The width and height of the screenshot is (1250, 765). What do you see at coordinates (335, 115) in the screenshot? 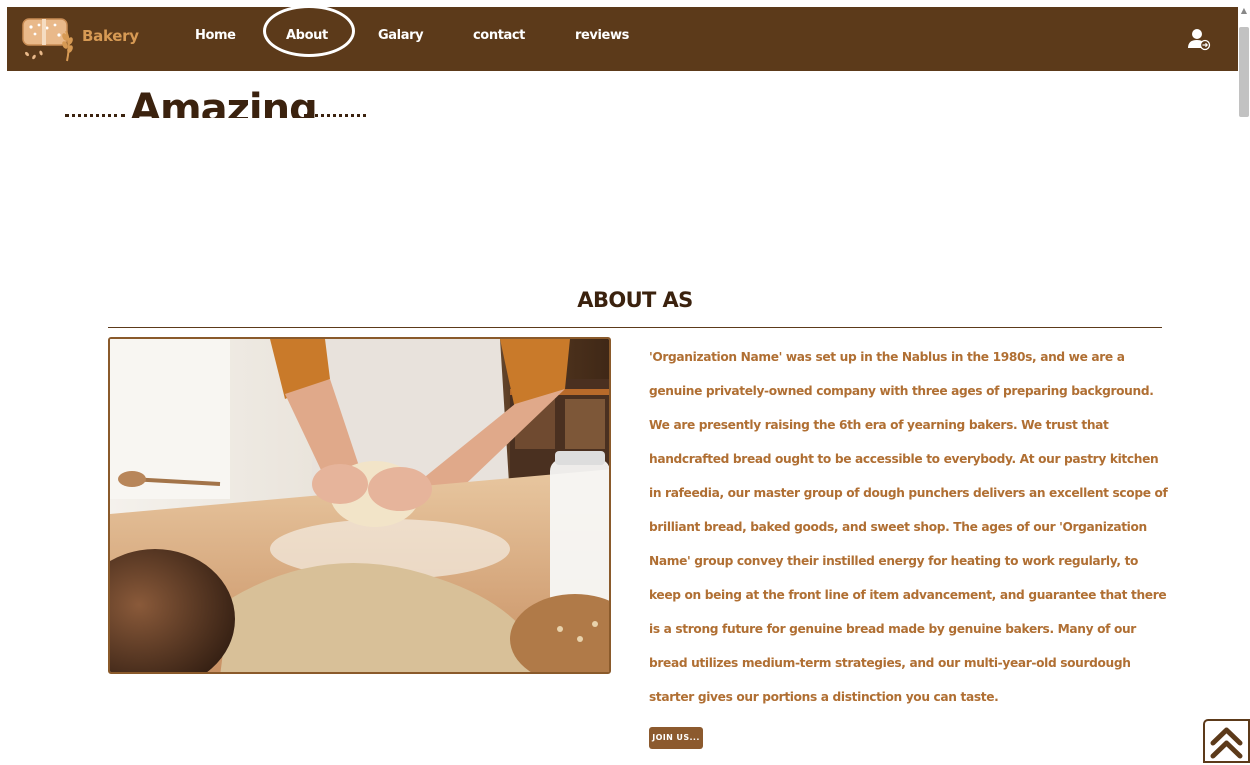
I see `hero-dotted-line-right` at bounding box center [335, 115].